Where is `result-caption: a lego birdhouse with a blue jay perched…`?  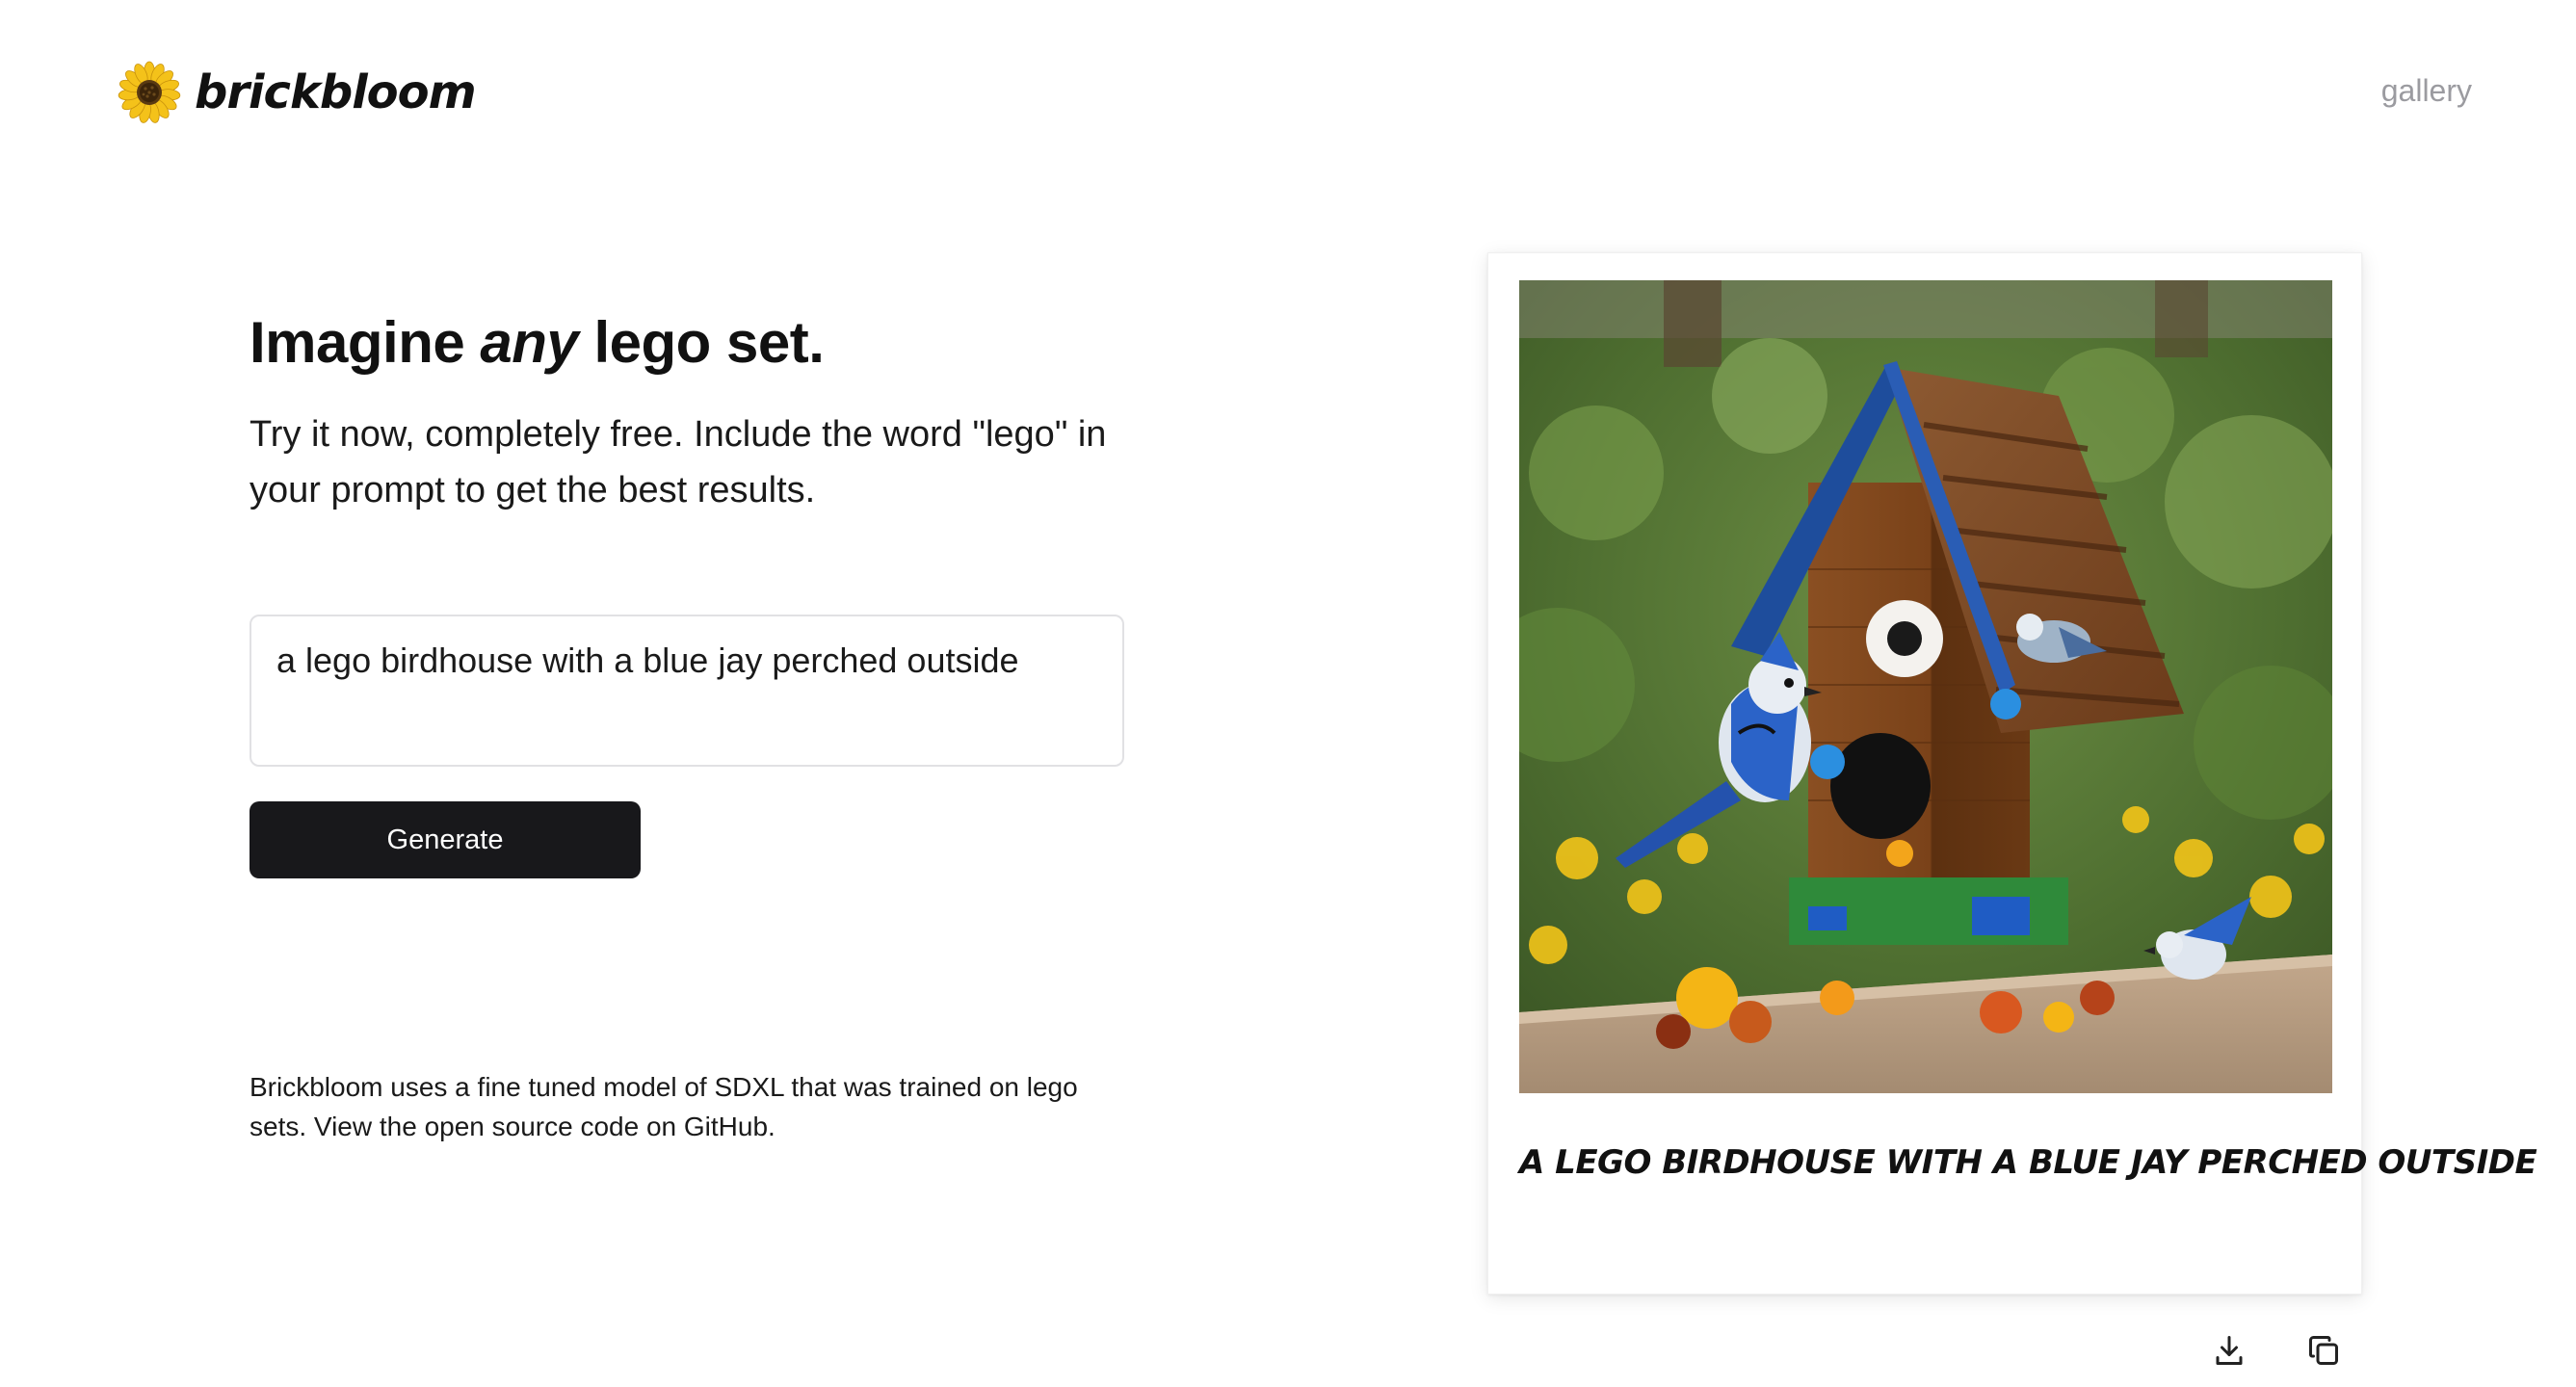 result-caption: a lego birdhouse with a blue jay perched… is located at coordinates (2028, 1162).